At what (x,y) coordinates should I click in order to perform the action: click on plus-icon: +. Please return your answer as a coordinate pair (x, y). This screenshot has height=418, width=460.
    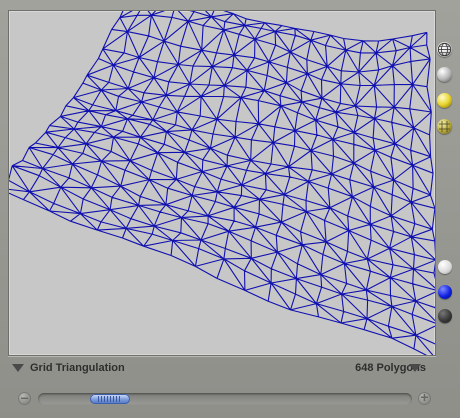
    Looking at the image, I should click on (424, 397).